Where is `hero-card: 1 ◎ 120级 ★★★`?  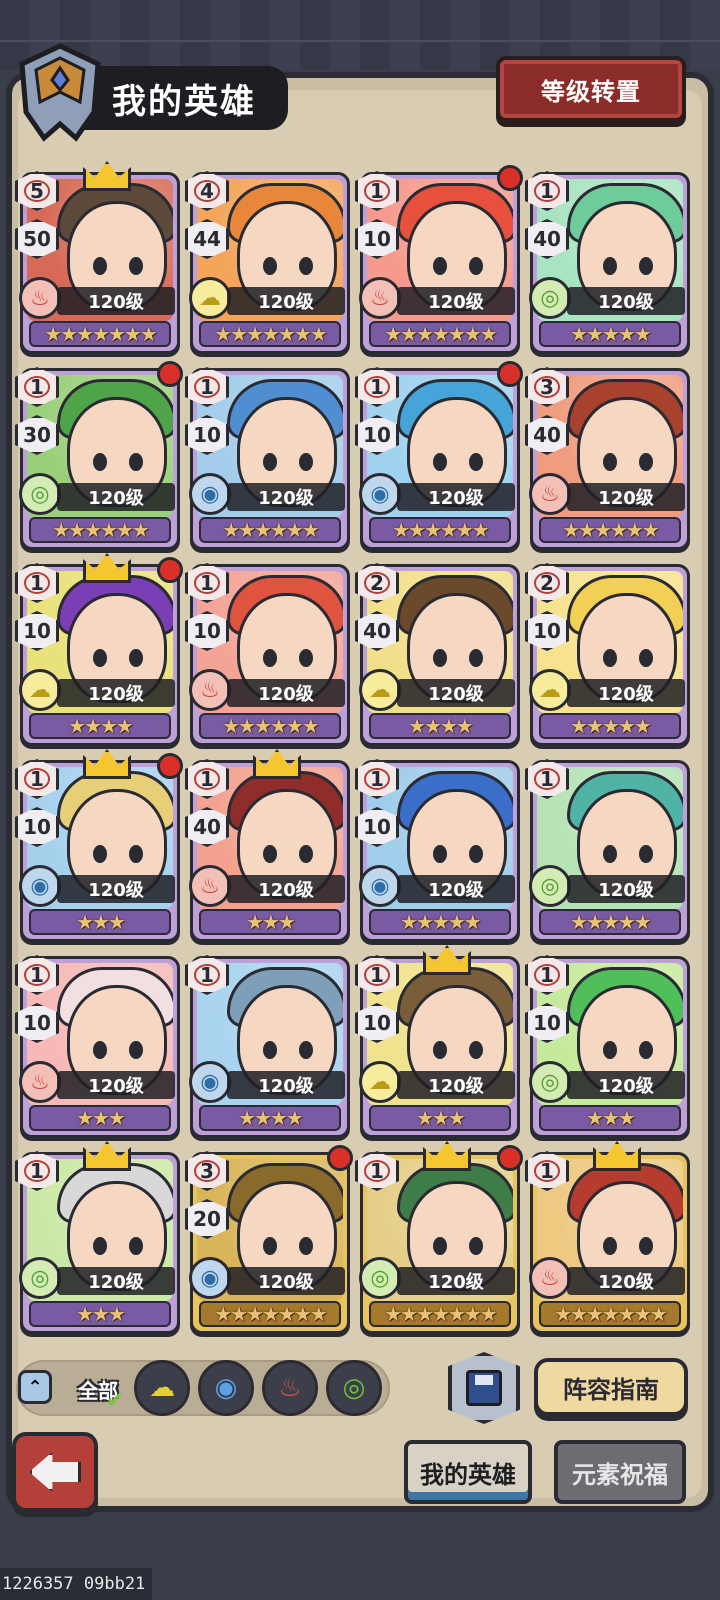 hero-card: 1 ◎ 120级 ★★★ is located at coordinates (97, 1237).